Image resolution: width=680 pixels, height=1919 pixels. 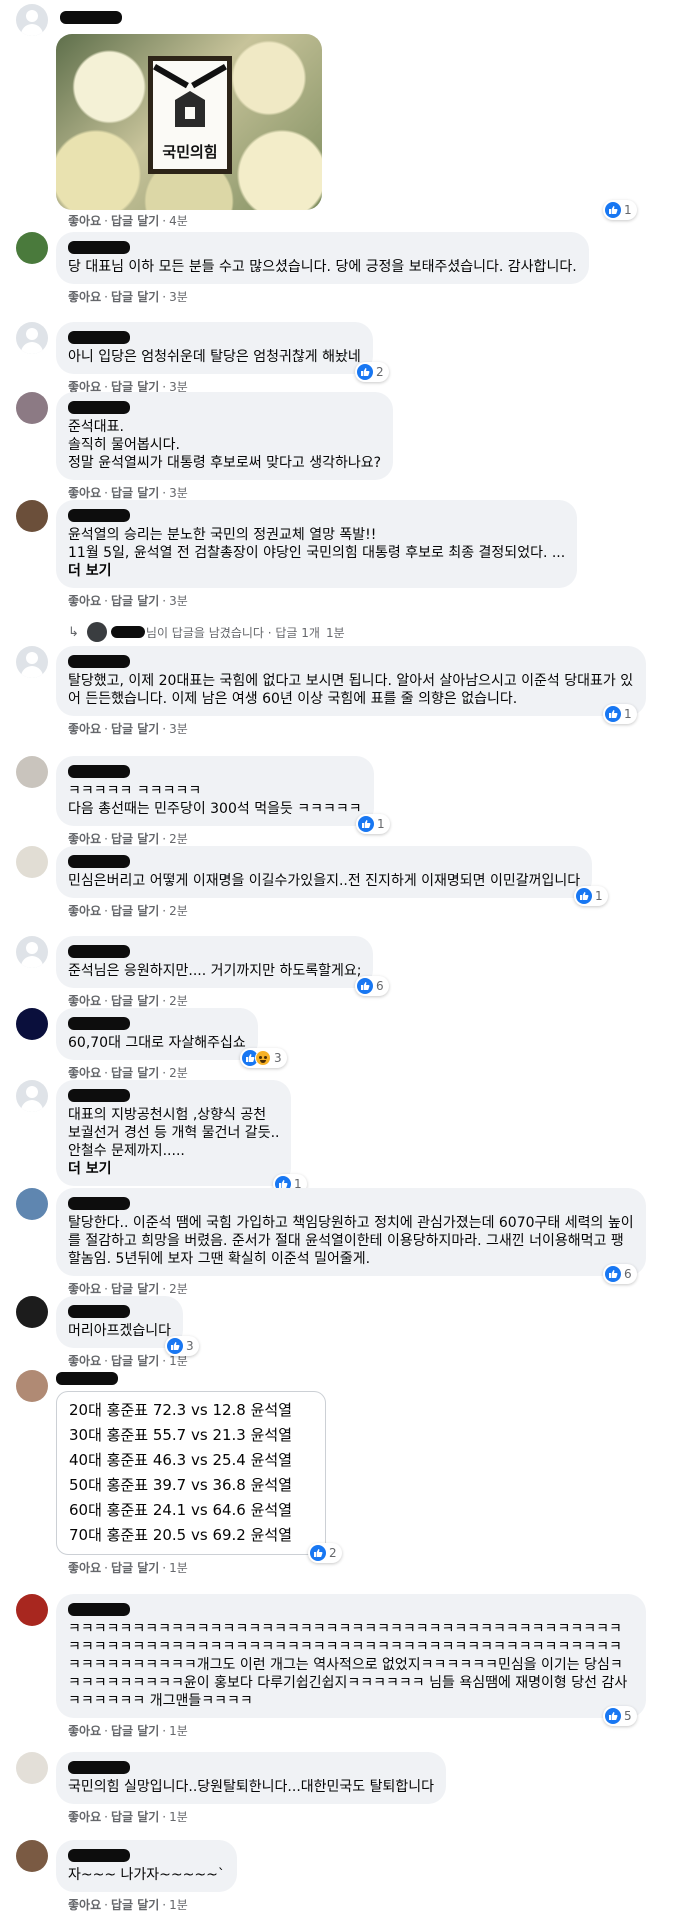 I want to click on reply-summary: ↳ 님이 답글을 남겼습니다 · 답글 1개 1분, so click(x=206, y=632).